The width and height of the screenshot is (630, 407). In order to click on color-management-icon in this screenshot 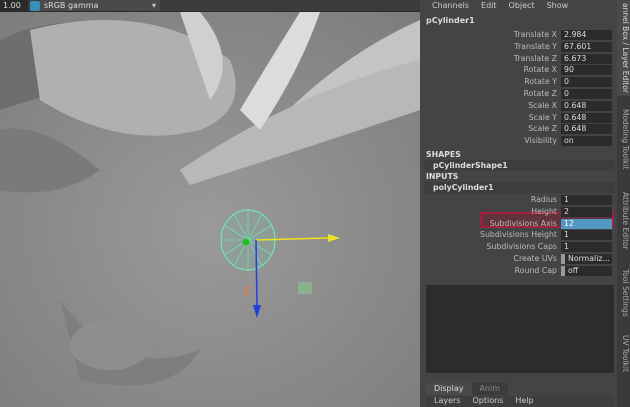, I will do `click(35, 5)`.